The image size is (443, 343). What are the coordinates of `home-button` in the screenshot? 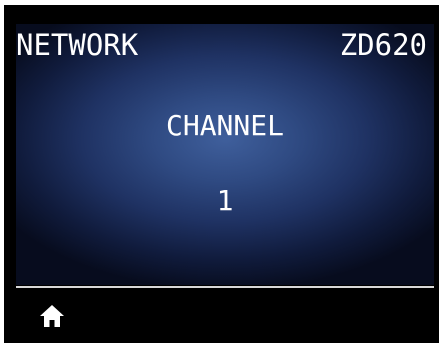 It's located at (52, 316).